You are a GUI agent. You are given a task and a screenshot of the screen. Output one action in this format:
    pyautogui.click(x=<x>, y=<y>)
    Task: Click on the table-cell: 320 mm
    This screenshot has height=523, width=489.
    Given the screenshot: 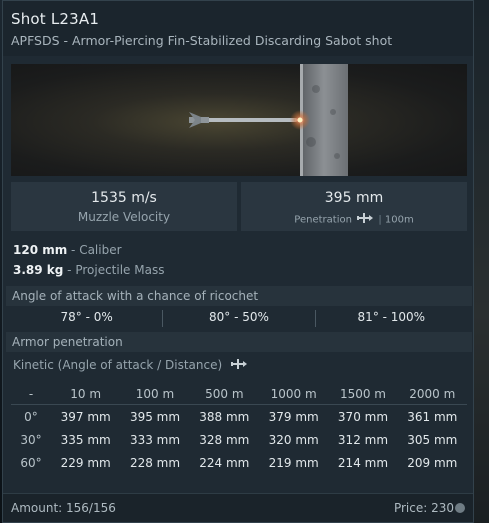 What is the action you would take?
    pyautogui.click(x=293, y=439)
    